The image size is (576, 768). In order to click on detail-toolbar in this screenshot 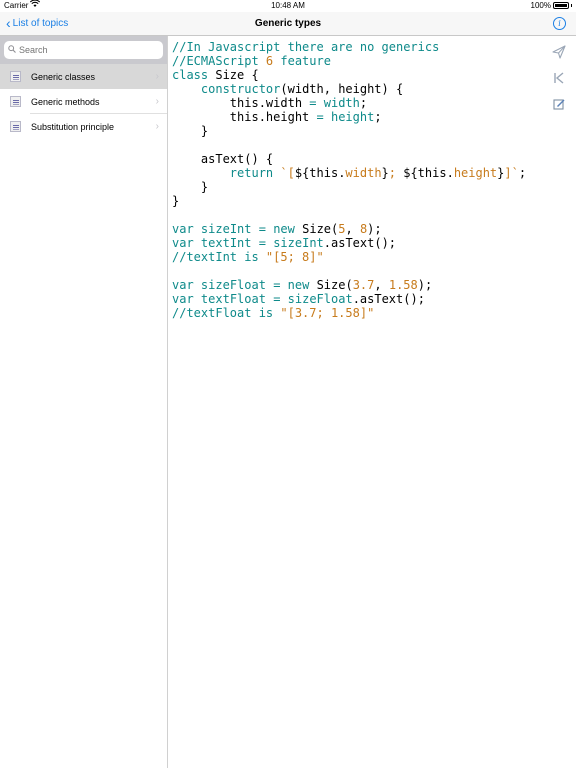, I will do `click(559, 84)`.